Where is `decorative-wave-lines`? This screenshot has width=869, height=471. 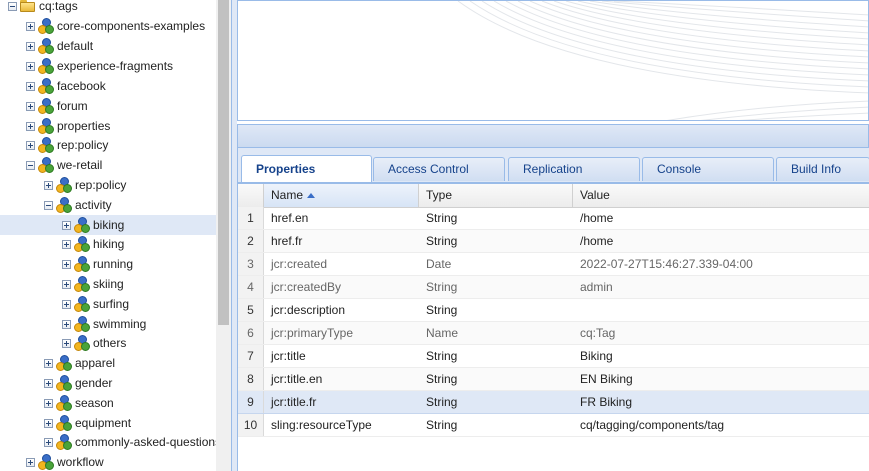 decorative-wave-lines is located at coordinates (662, 60).